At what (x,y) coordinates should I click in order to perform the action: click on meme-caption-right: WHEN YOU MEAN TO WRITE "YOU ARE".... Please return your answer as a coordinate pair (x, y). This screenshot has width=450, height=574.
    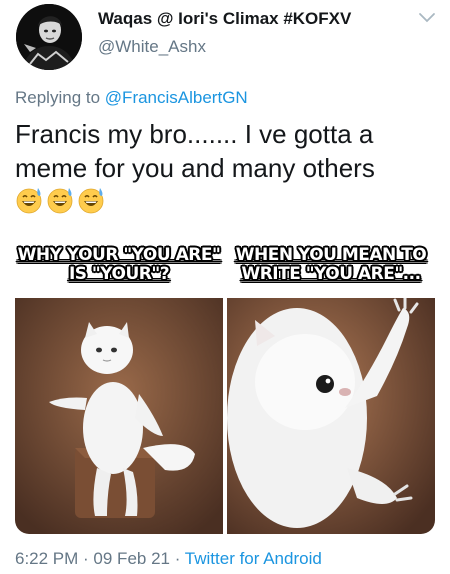
    Looking at the image, I should click on (331, 265).